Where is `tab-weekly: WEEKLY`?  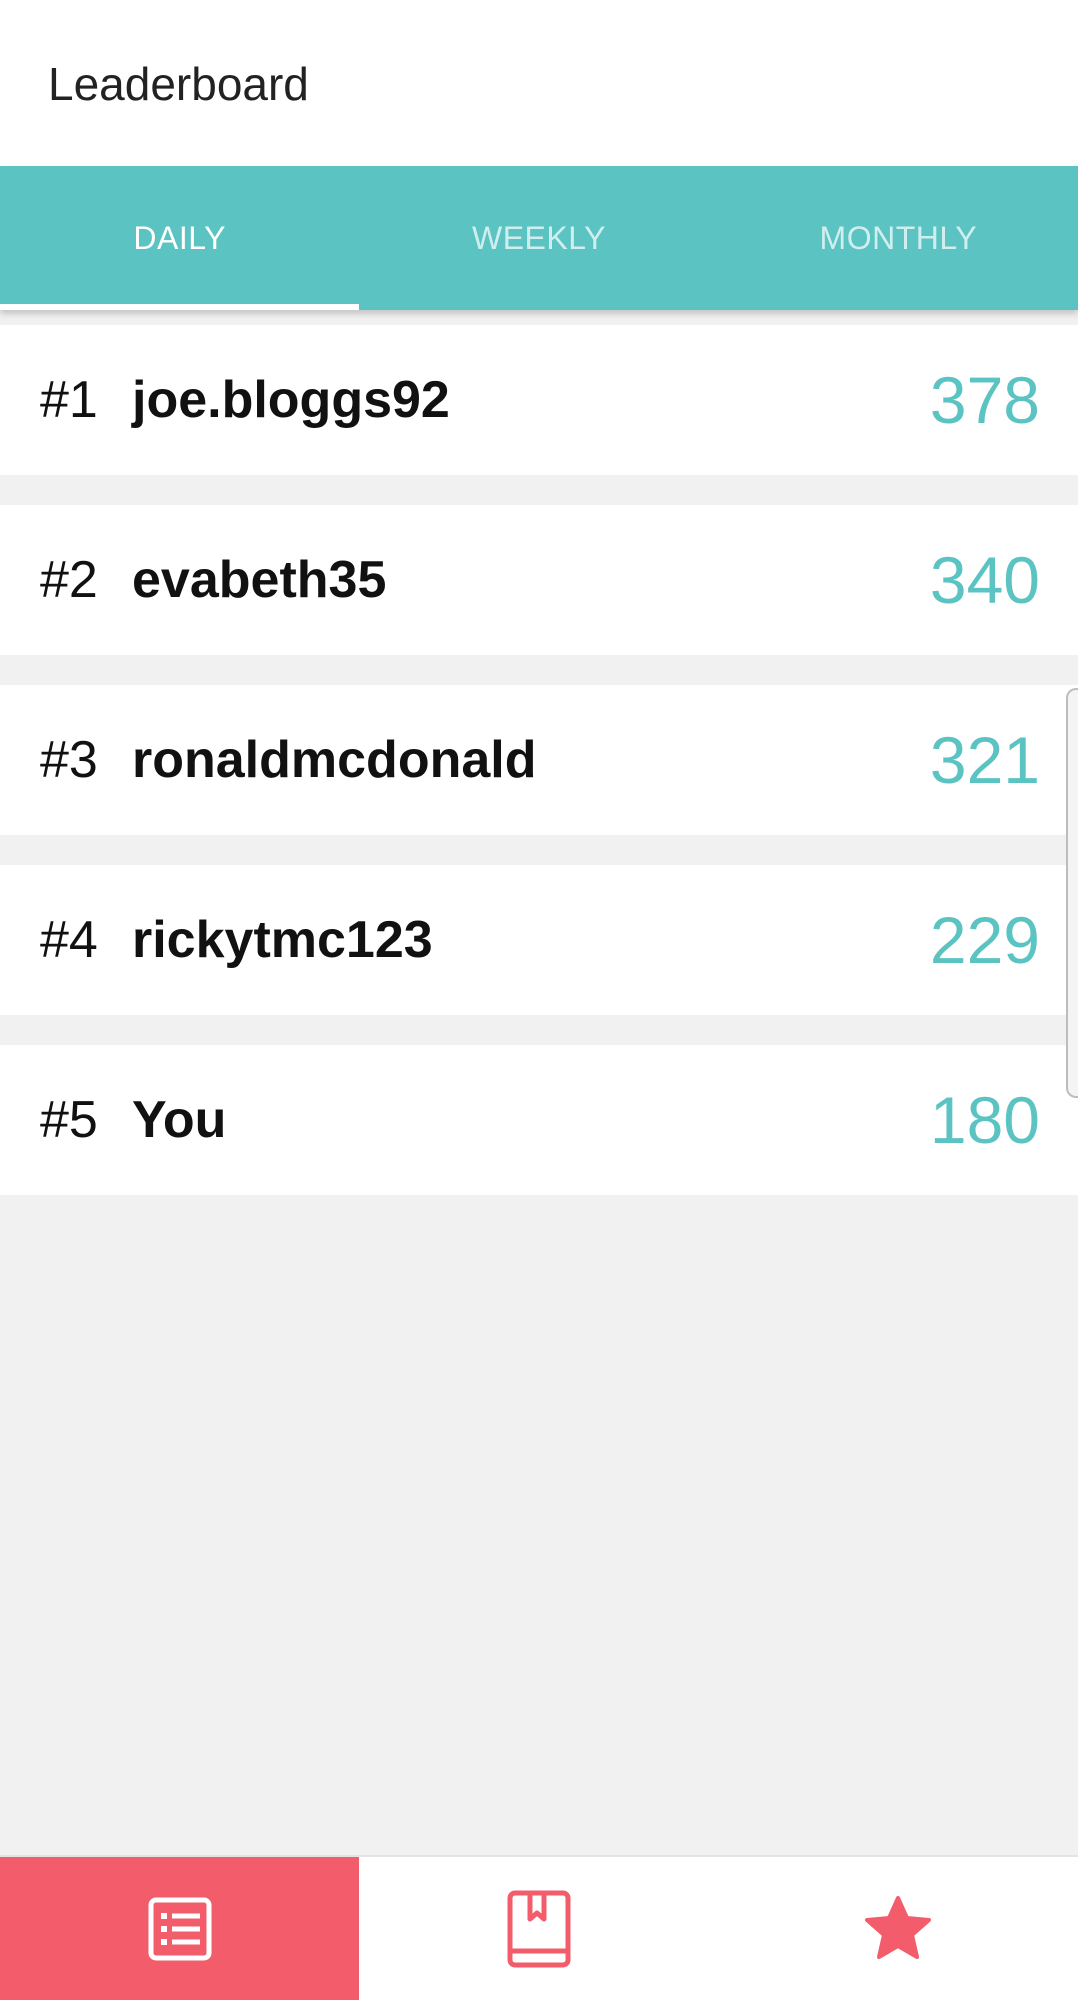 tab-weekly: WEEKLY is located at coordinates (538, 238).